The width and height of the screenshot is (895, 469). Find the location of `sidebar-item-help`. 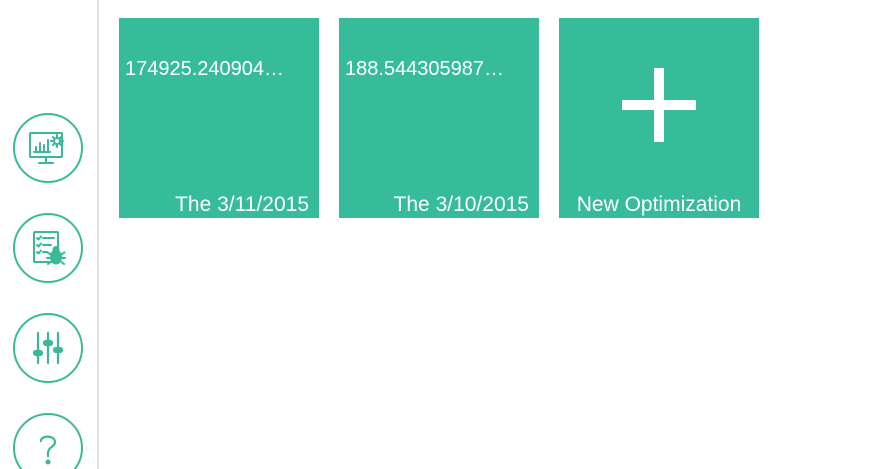

sidebar-item-help is located at coordinates (48, 441).